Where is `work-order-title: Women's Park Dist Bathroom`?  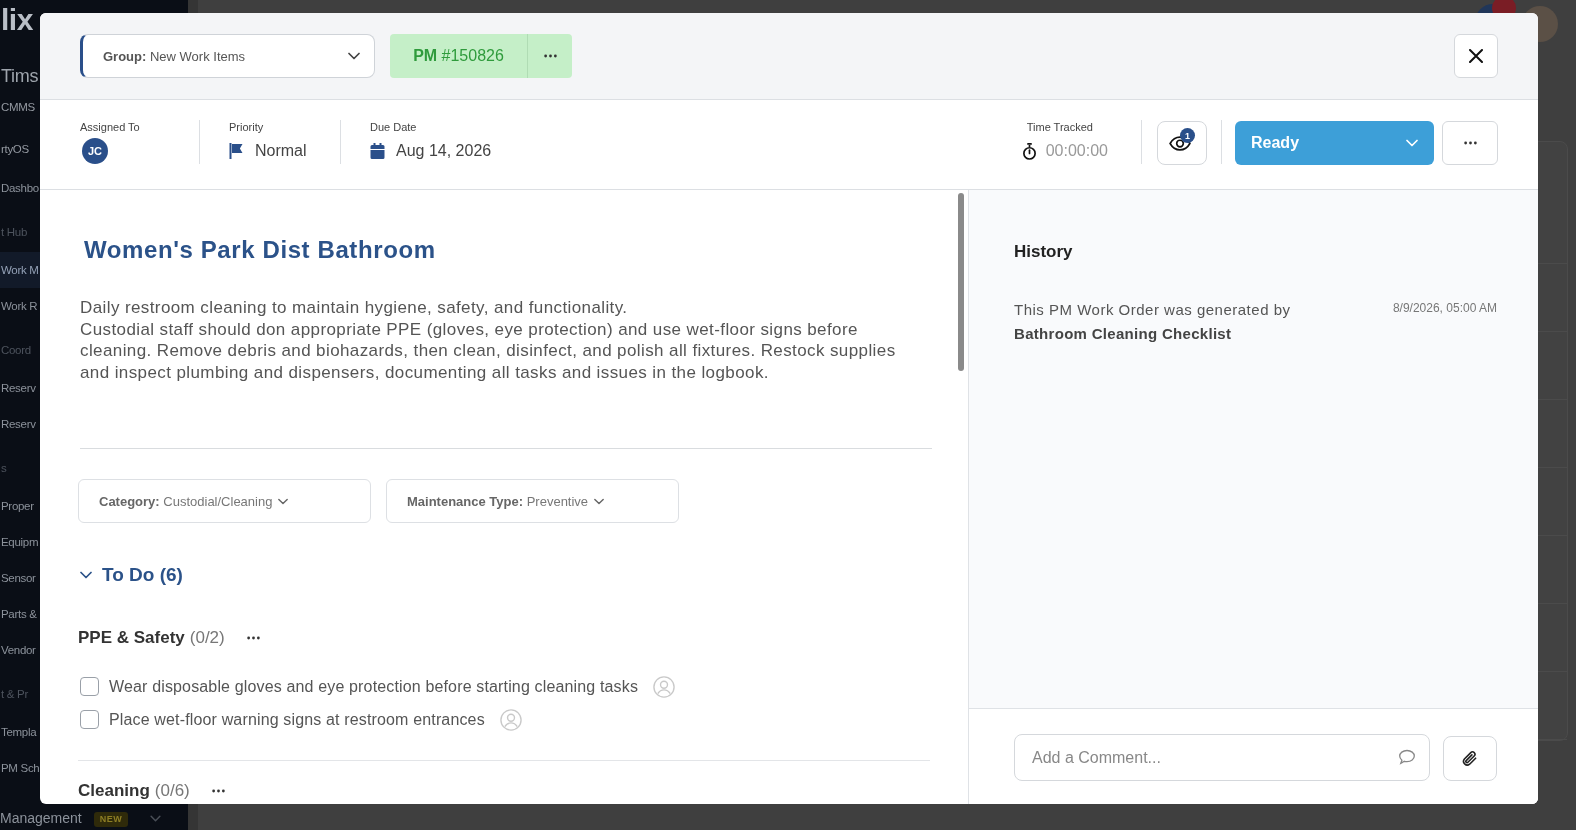
work-order-title: Women's Park Dist Bathroom is located at coordinates (506, 227).